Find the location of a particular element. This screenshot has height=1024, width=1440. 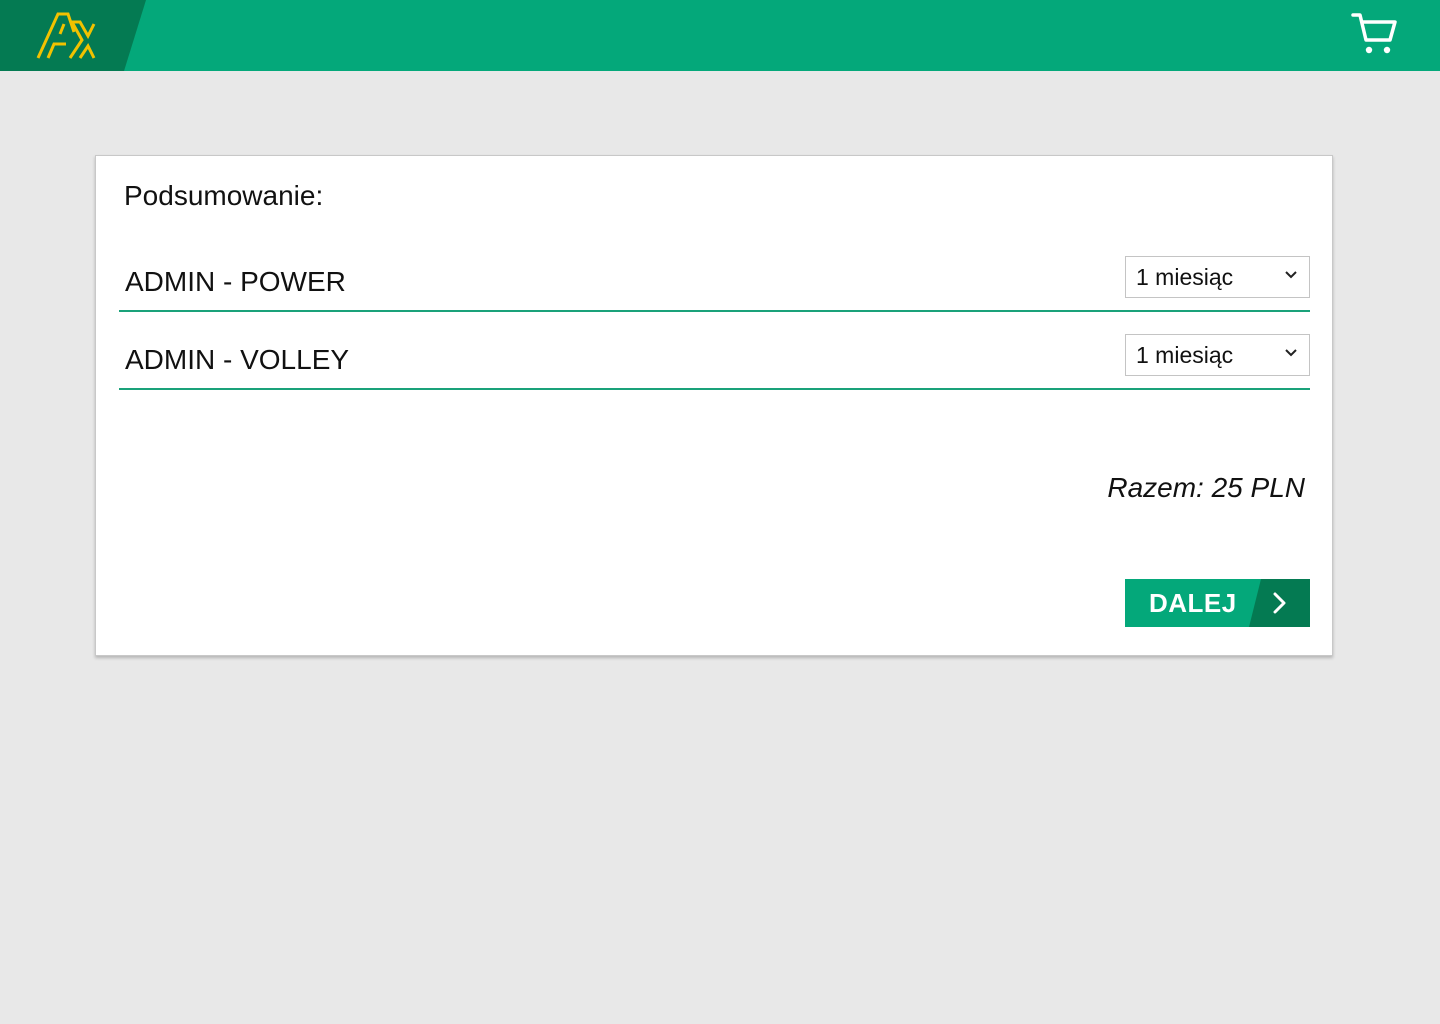

logo-block is located at coordinates (73, 35).